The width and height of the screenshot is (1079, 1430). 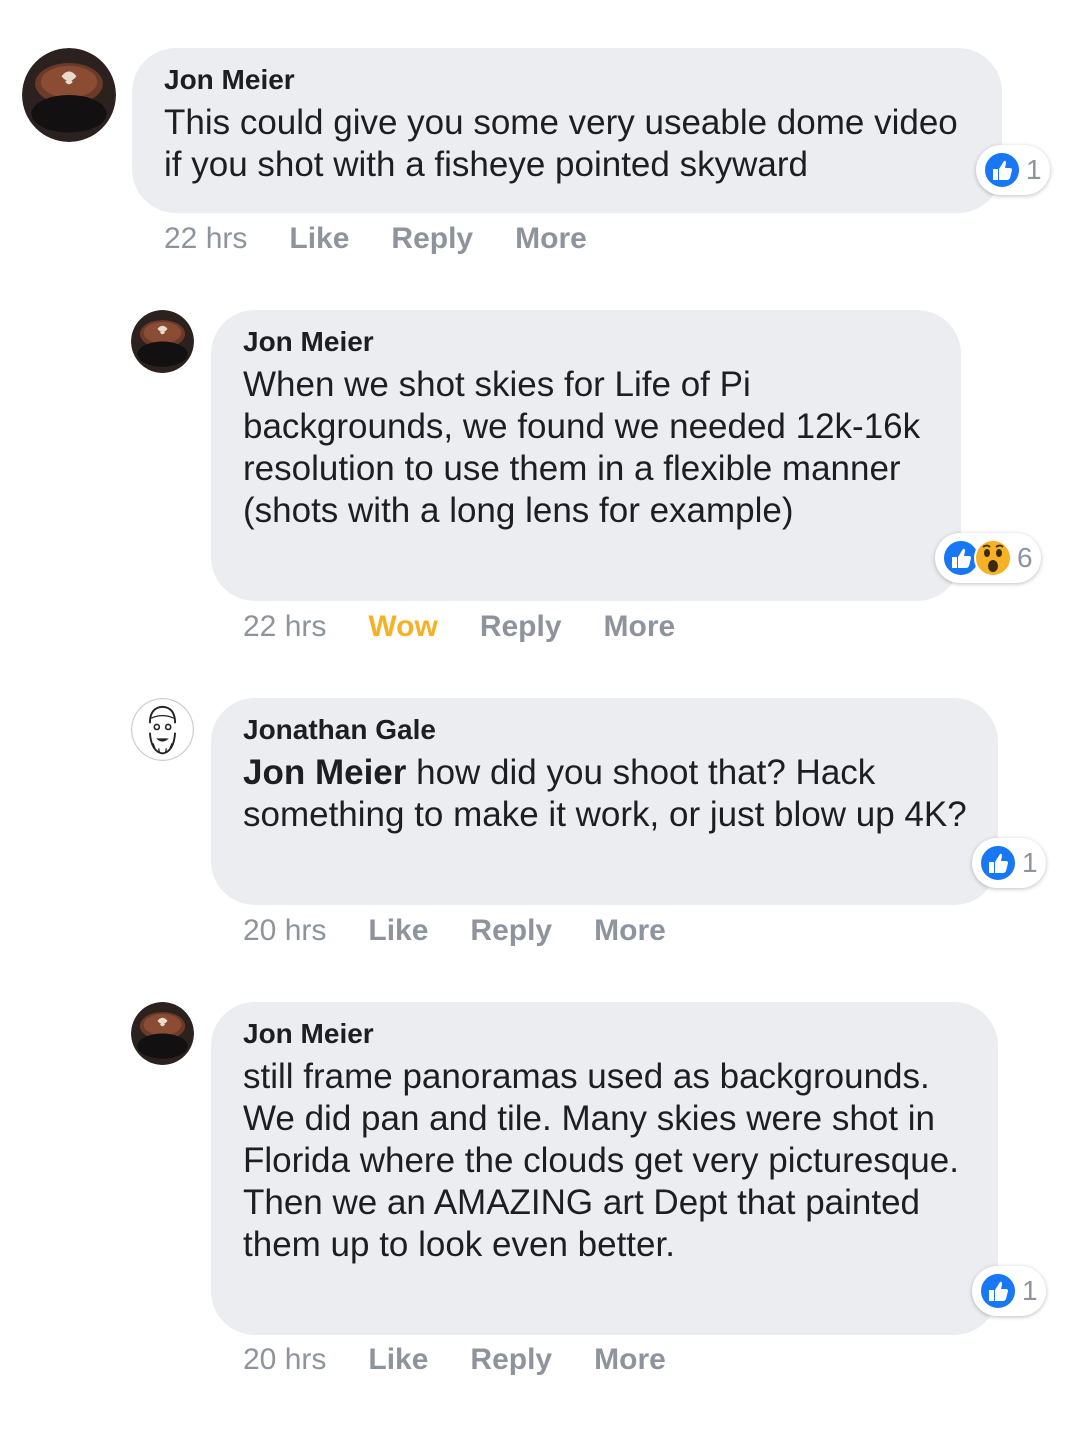 I want to click on sketch-face-avatar-icon, so click(x=162, y=729).